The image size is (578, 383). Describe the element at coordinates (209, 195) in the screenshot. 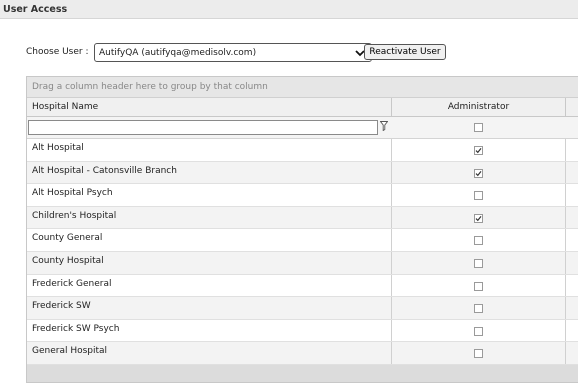

I see `hospital-name-cell: Alt Hospital Psych` at that location.